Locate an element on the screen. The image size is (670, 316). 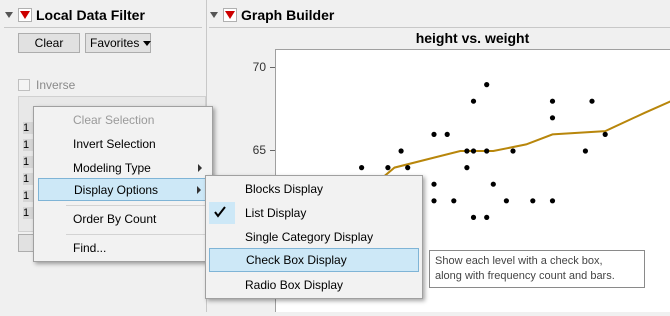
menu-item-label: Order By Count is located at coordinates (114, 219).